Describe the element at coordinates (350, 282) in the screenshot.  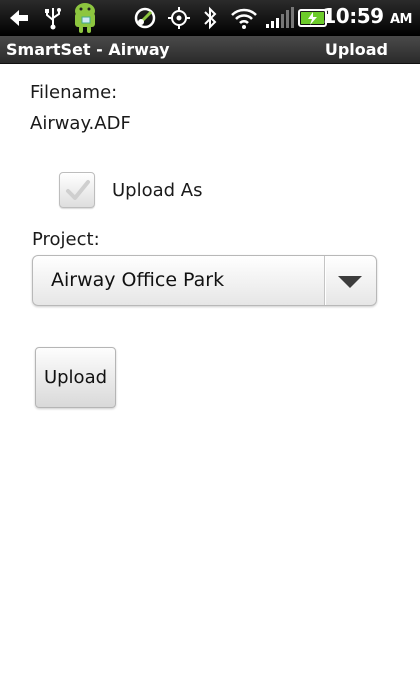
I see `chevron-down-icon` at that location.